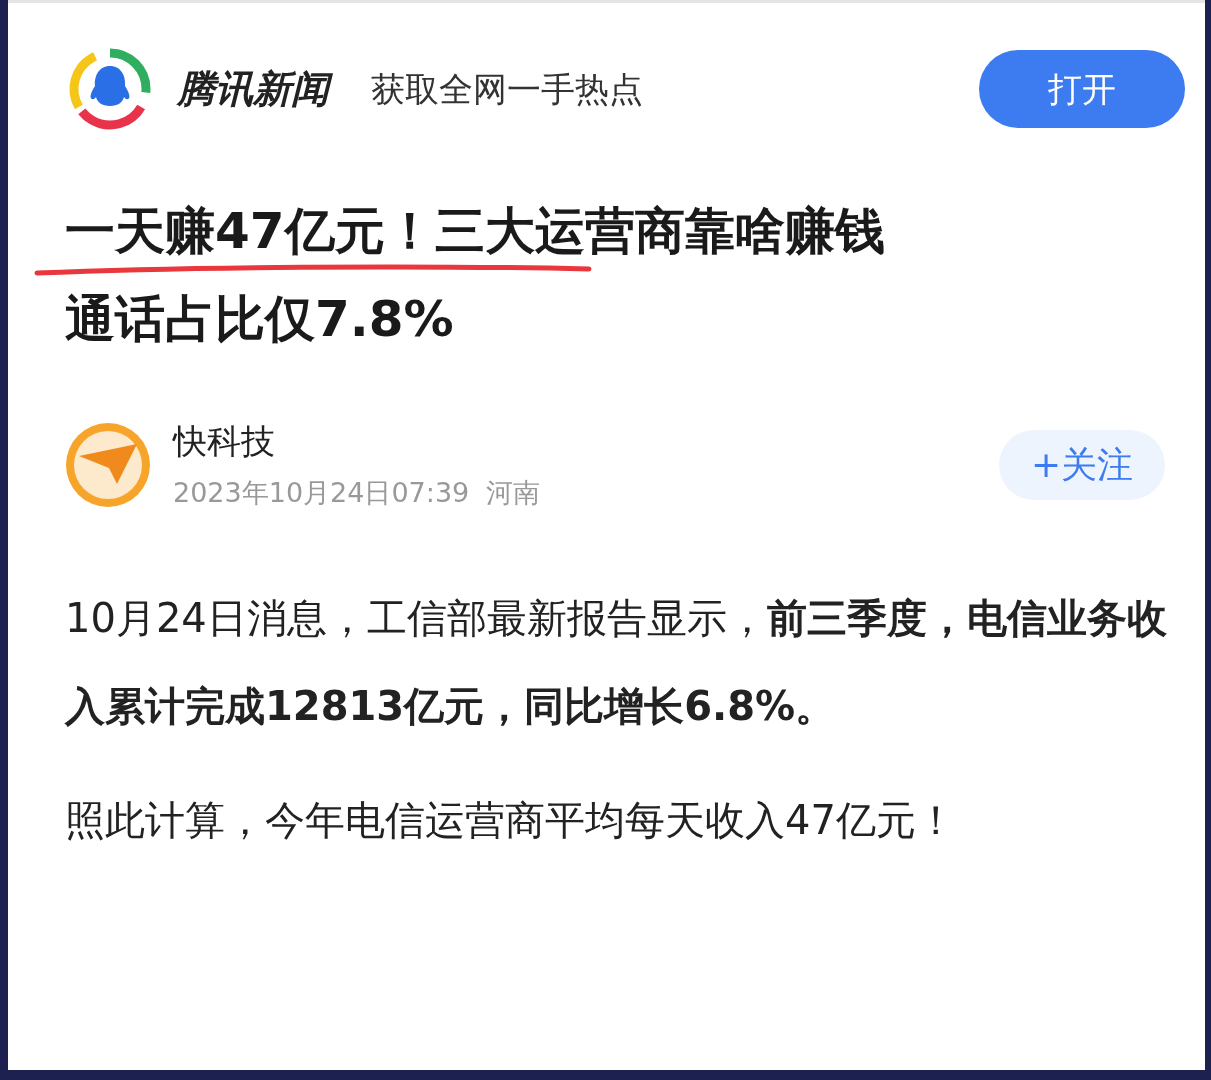  What do you see at coordinates (259, 319) in the screenshot?
I see `article-title: 通话占比仅7.8%` at bounding box center [259, 319].